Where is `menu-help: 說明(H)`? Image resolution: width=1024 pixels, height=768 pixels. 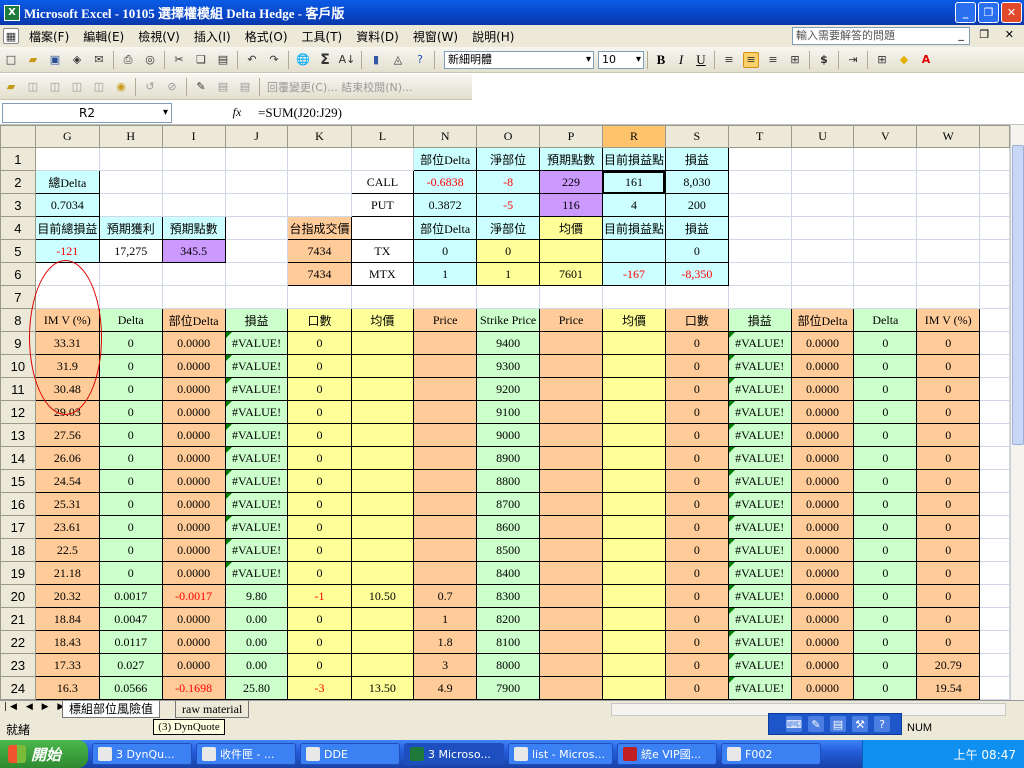 menu-help: 說明(H) is located at coordinates (493, 36).